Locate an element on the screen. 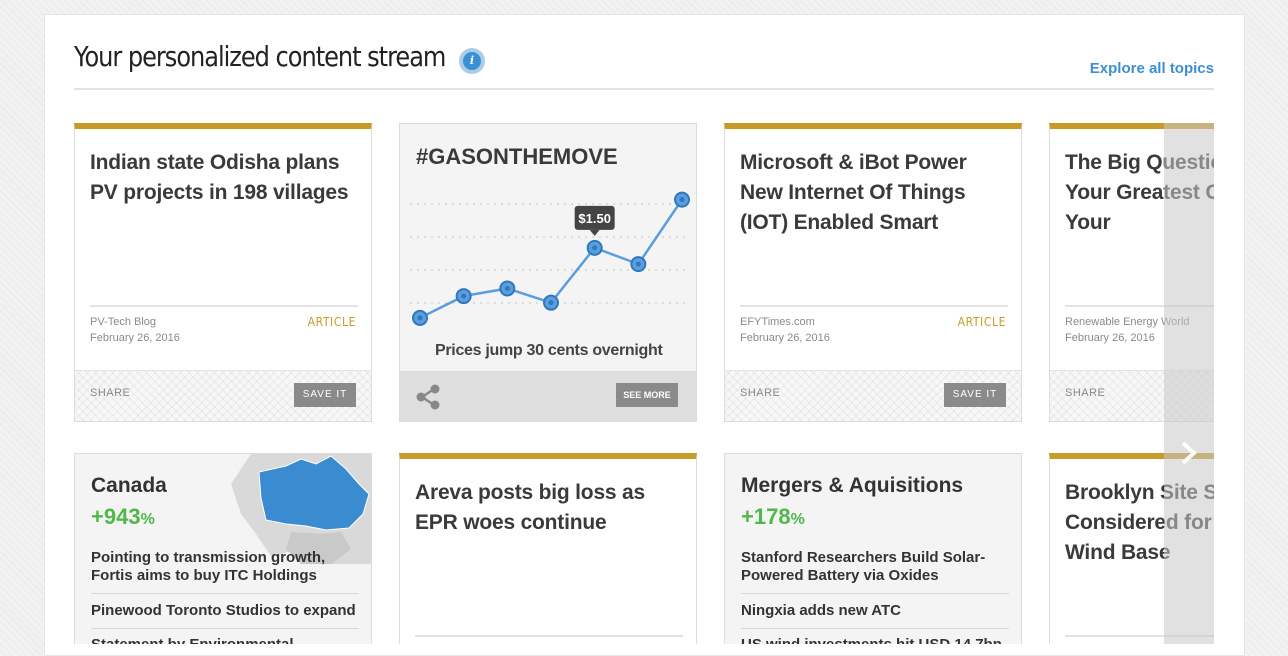  chart-tooltip: $1.50 is located at coordinates (594, 220).